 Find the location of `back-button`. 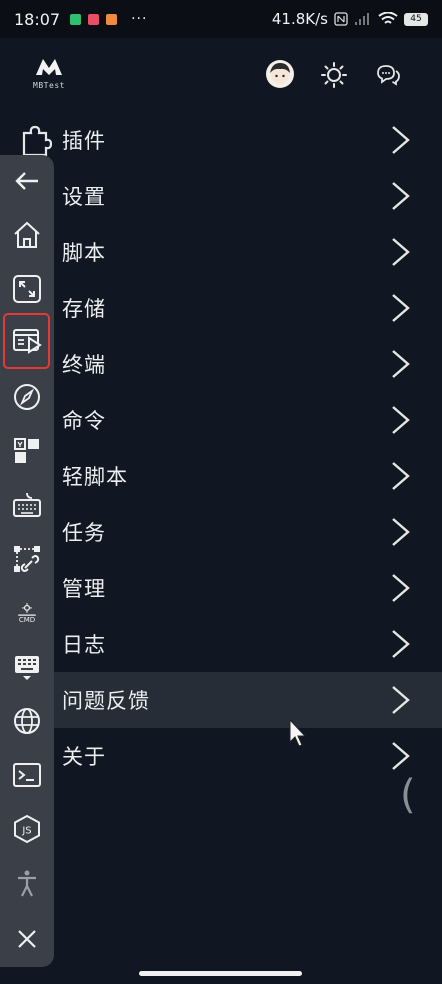

back-button is located at coordinates (27, 181).